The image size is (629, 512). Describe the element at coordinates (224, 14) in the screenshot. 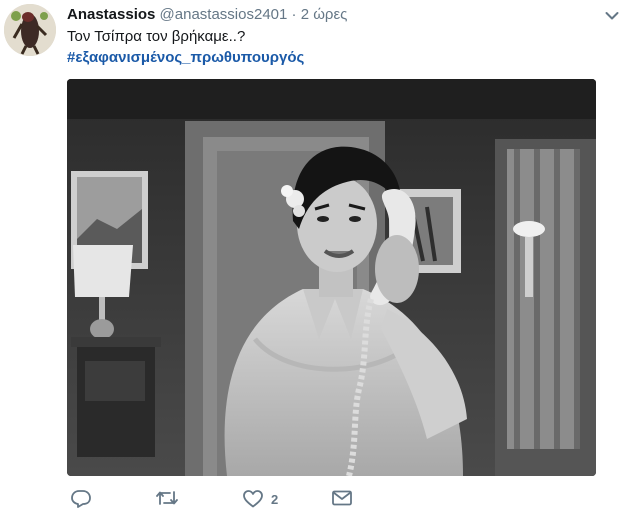

I see `author-handle: @anastassios2401` at that location.